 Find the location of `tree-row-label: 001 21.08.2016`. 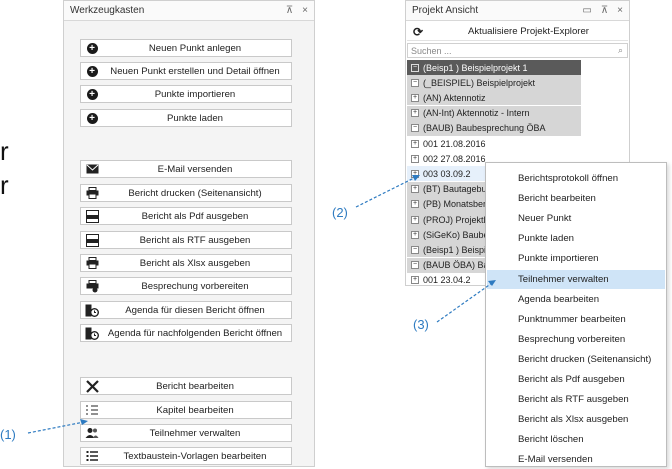

tree-row-label: 001 21.08.2016 is located at coordinates (454, 143).